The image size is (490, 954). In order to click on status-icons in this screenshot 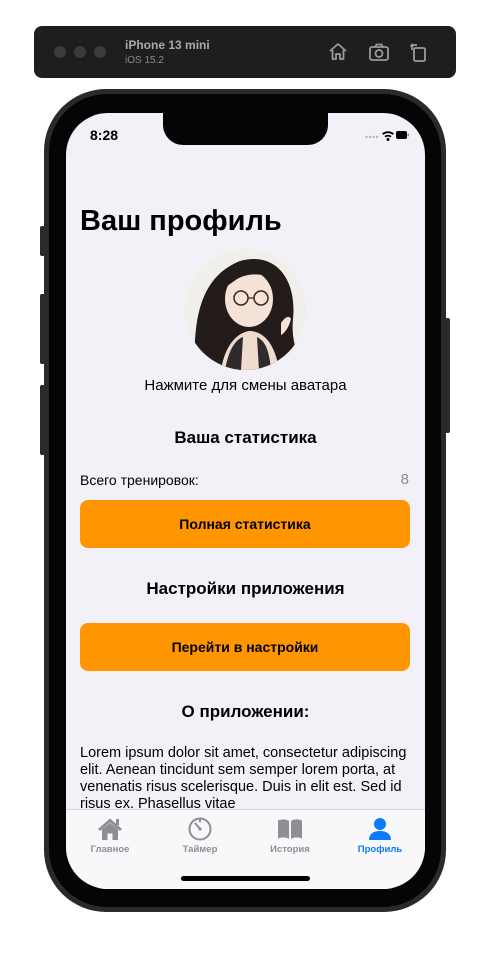, I will do `click(387, 136)`.